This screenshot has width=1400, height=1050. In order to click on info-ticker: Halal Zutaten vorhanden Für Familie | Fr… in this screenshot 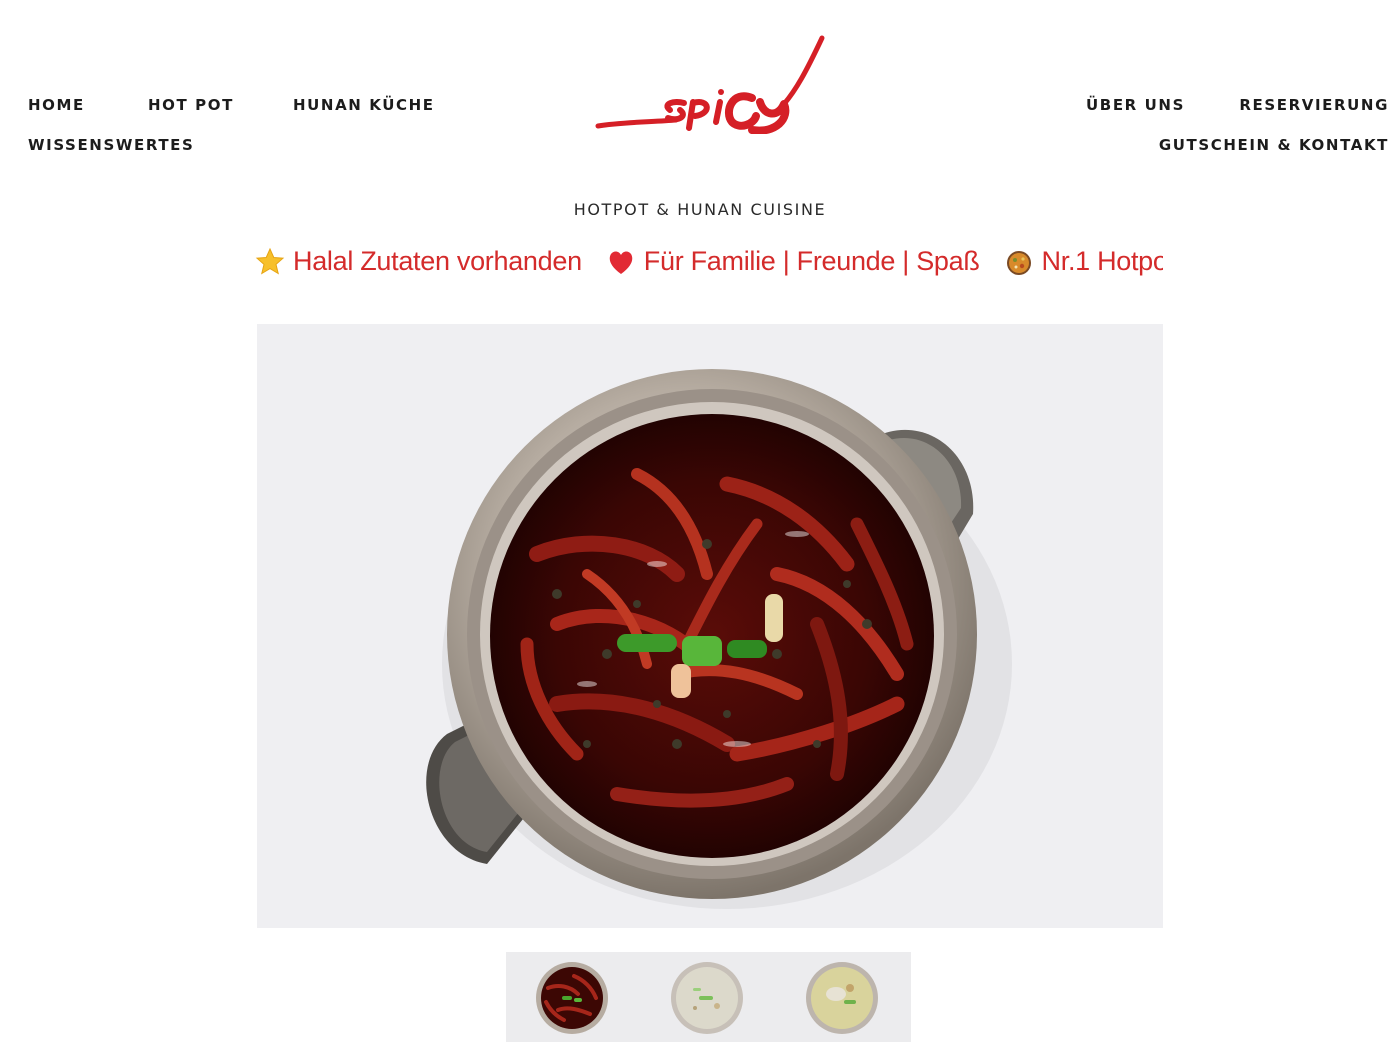, I will do `click(709, 266)`.